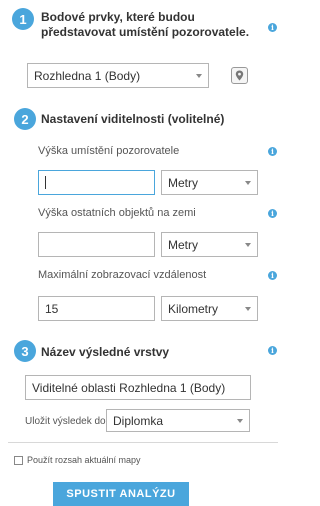 The image size is (320, 506). Describe the element at coordinates (183, 244) in the screenshot. I see `object-height-unit-value: Metry` at that location.